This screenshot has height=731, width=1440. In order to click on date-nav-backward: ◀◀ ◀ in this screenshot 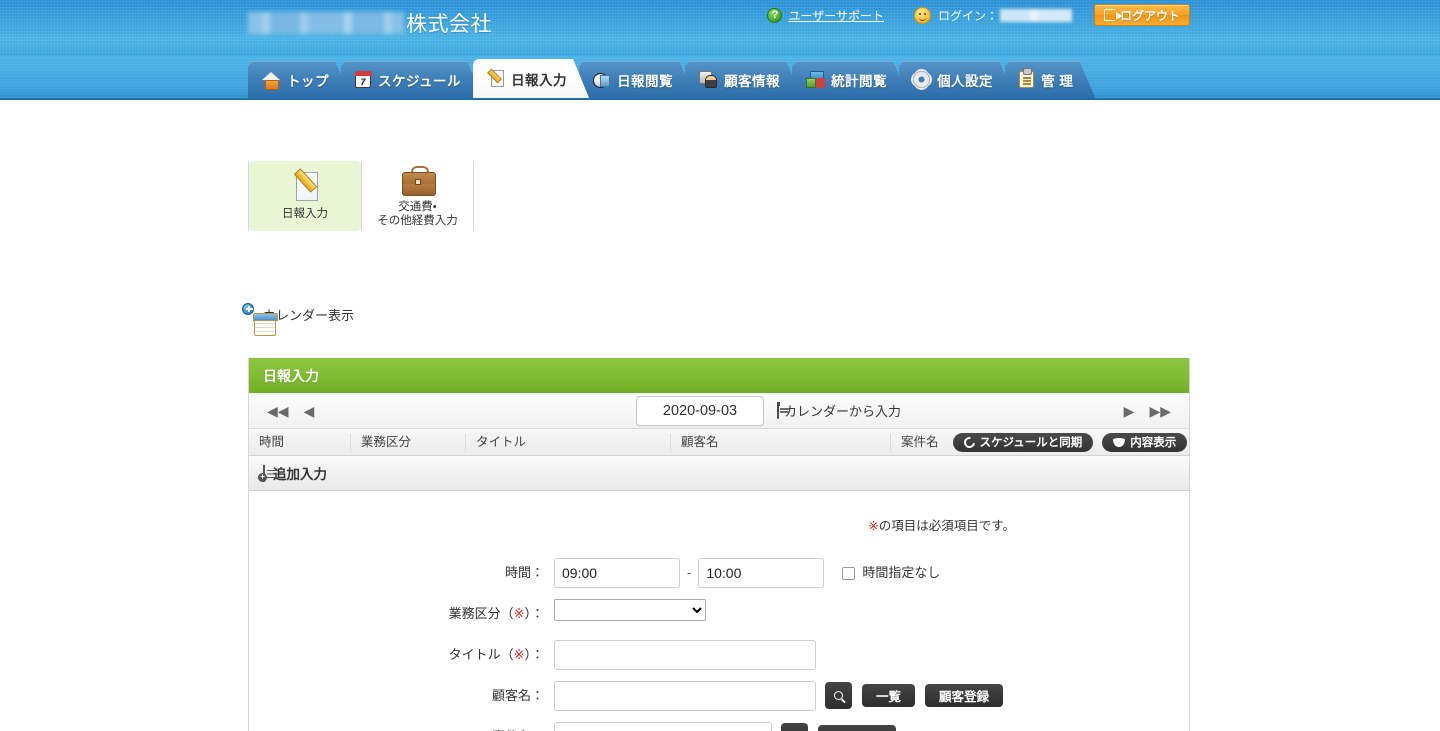, I will do `click(290, 411)`.